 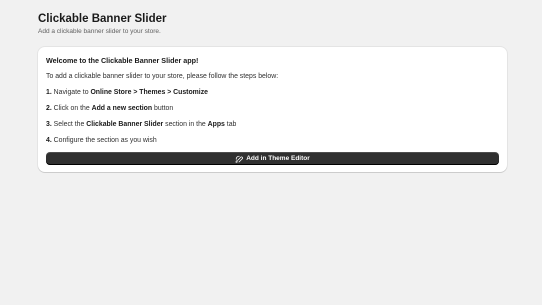 I want to click on add-in-theme-editor-button: Add in Theme Editor, so click(x=272, y=158).